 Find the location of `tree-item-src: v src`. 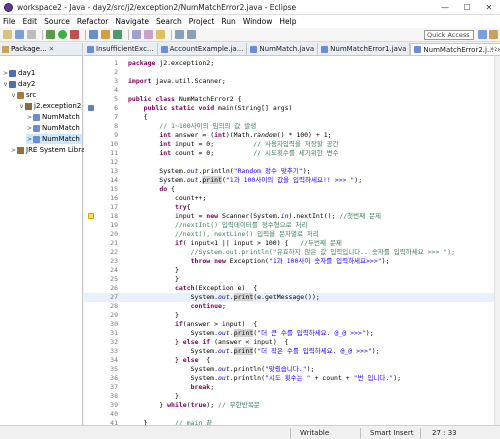

tree-item-src: v src is located at coordinates (23, 95).